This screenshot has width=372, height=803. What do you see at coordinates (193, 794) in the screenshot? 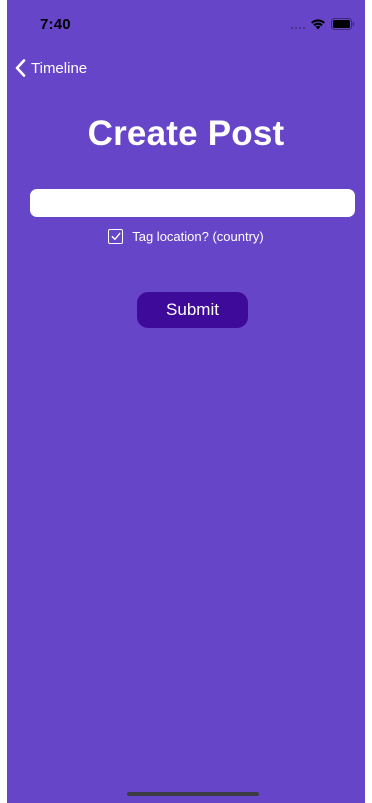
I see `home-indicator` at bounding box center [193, 794].